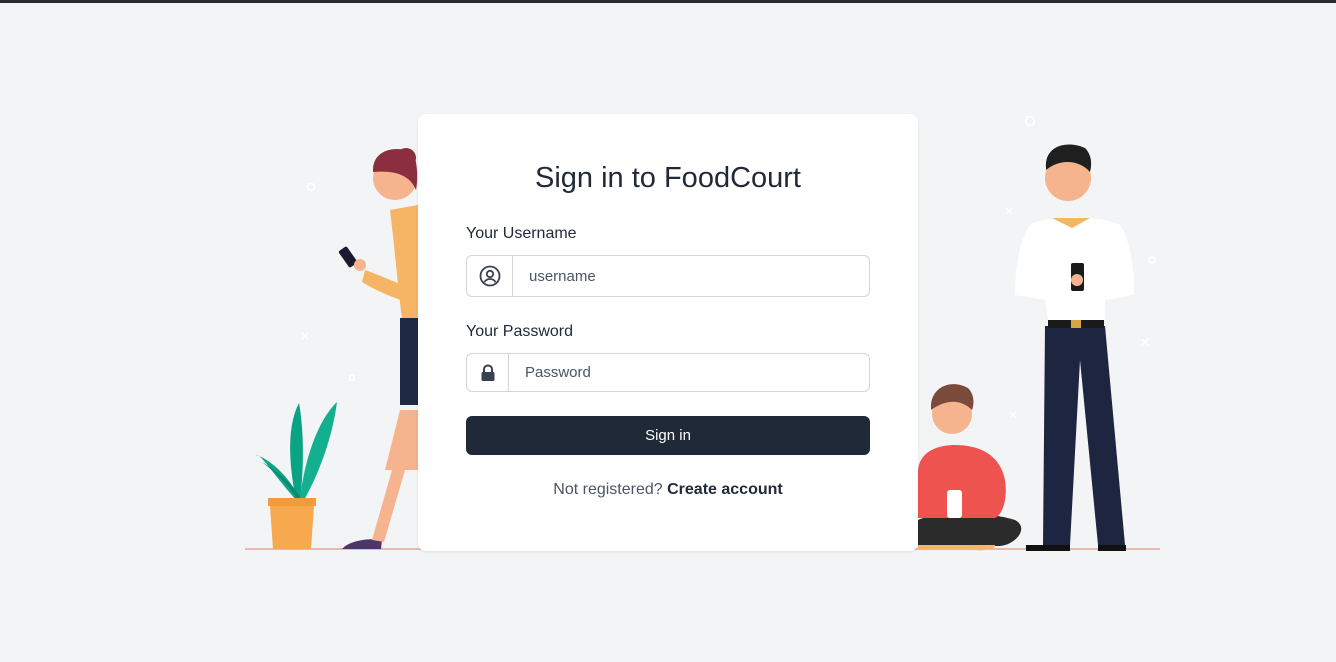 The image size is (1336, 662). Describe the element at coordinates (608, 489) in the screenshot. I see `not-registered-text: Not registered?` at that location.